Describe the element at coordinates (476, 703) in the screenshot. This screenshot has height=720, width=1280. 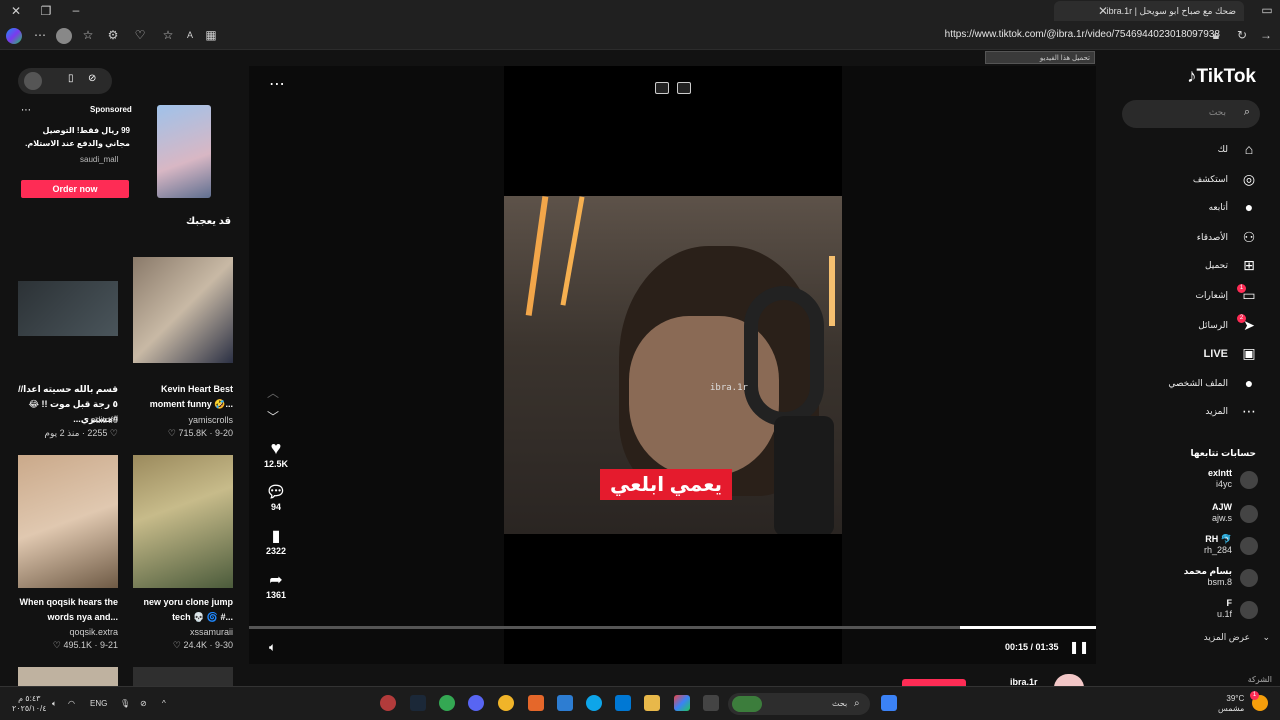
I see `discord-icon` at that location.